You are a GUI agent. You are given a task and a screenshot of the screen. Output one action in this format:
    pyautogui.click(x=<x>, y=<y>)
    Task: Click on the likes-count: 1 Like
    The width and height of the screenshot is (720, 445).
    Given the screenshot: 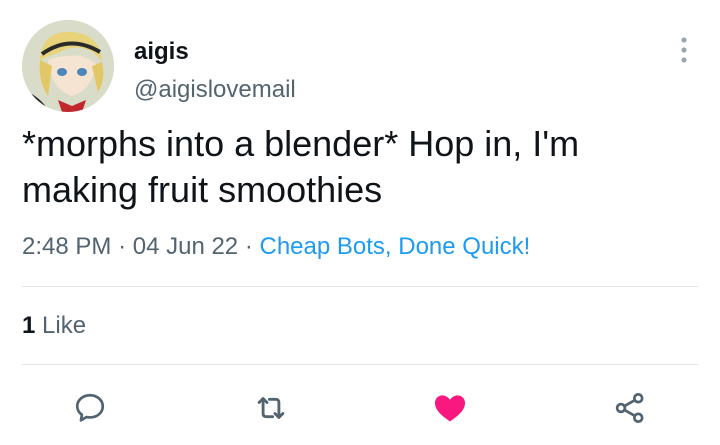 What is the action you would take?
    pyautogui.click(x=54, y=326)
    